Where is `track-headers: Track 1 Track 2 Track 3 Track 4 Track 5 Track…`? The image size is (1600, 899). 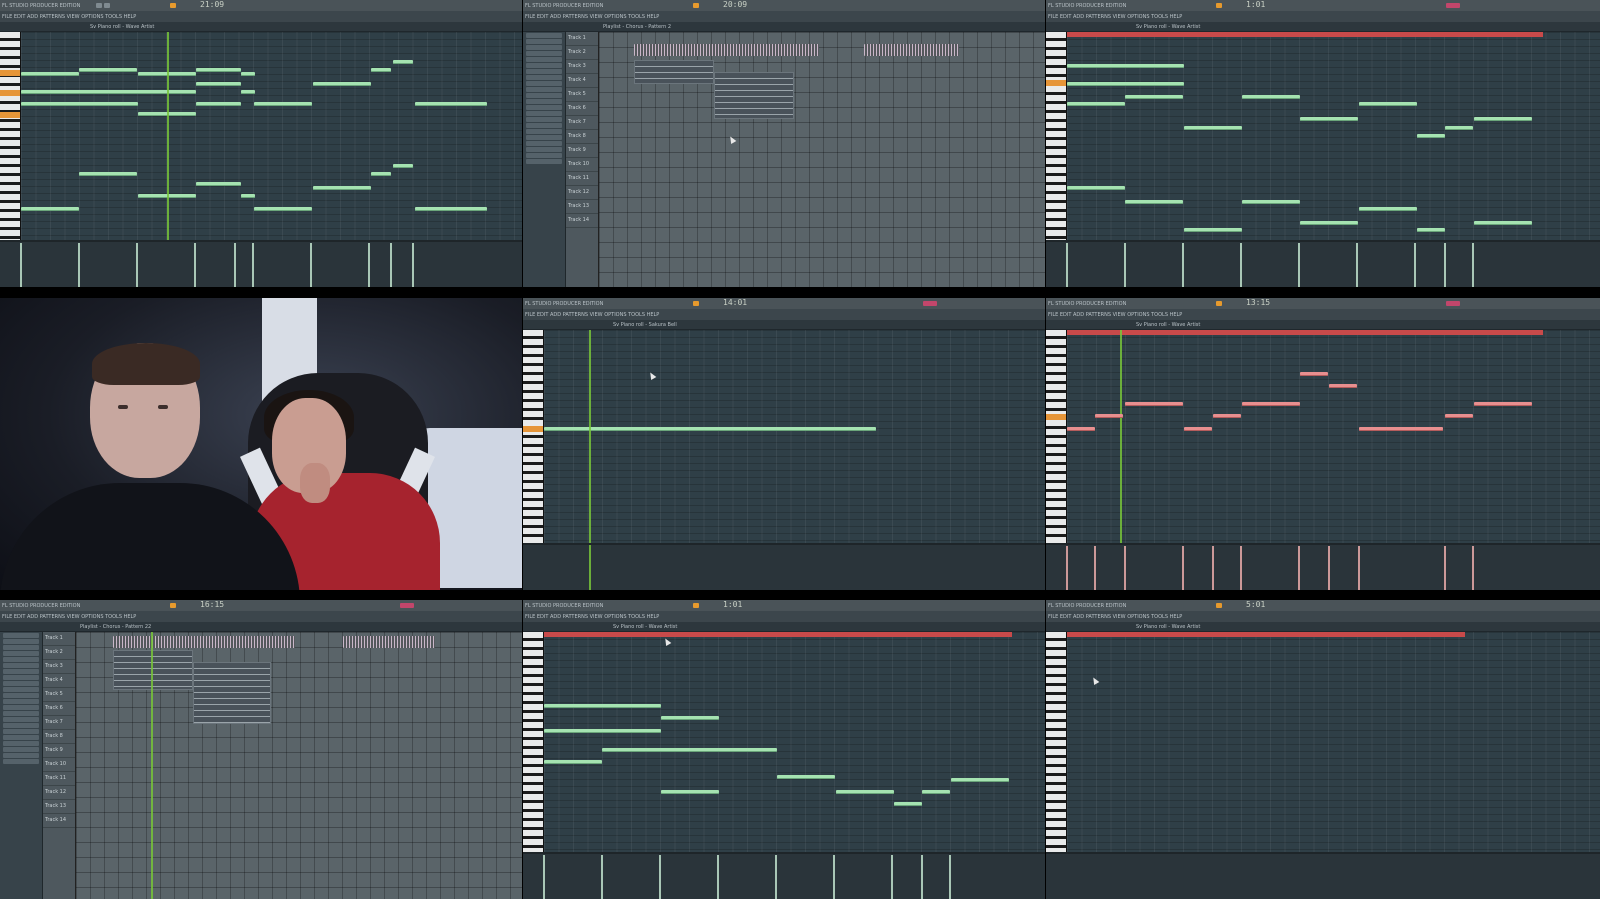
track-headers: Track 1 Track 2 Track 3 Track 4 Track 5 Track… is located at coordinates (59, 765).